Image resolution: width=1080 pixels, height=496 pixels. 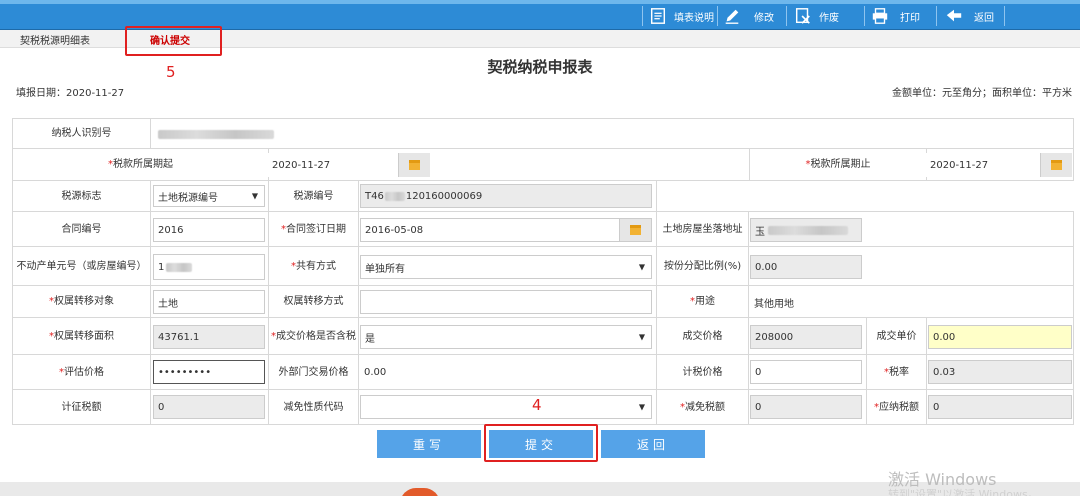 What do you see at coordinates (81, 372) in the screenshot?
I see `assess-price-label: * 评估价格` at bounding box center [81, 372].